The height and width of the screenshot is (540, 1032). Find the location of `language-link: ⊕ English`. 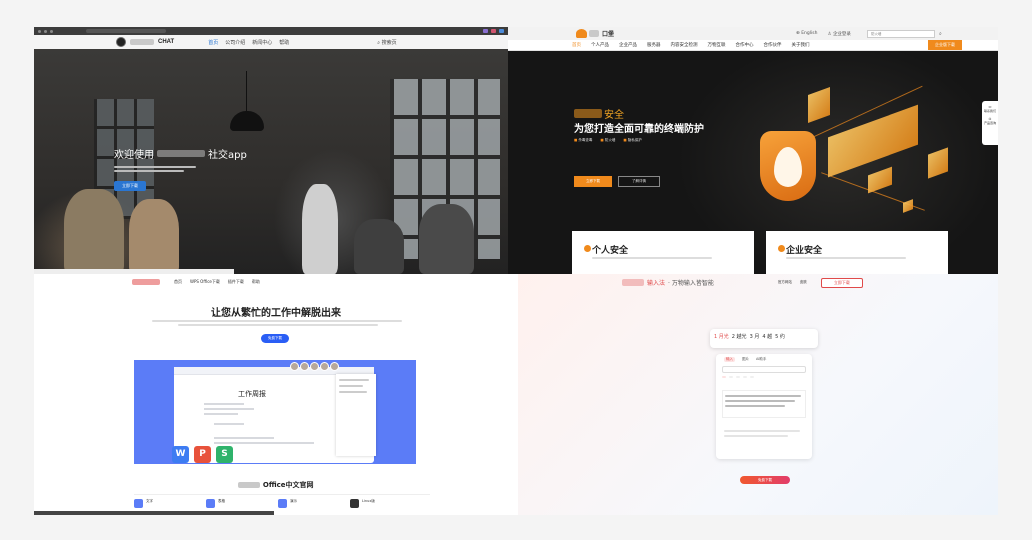

language-link: ⊕ English is located at coordinates (806, 34).